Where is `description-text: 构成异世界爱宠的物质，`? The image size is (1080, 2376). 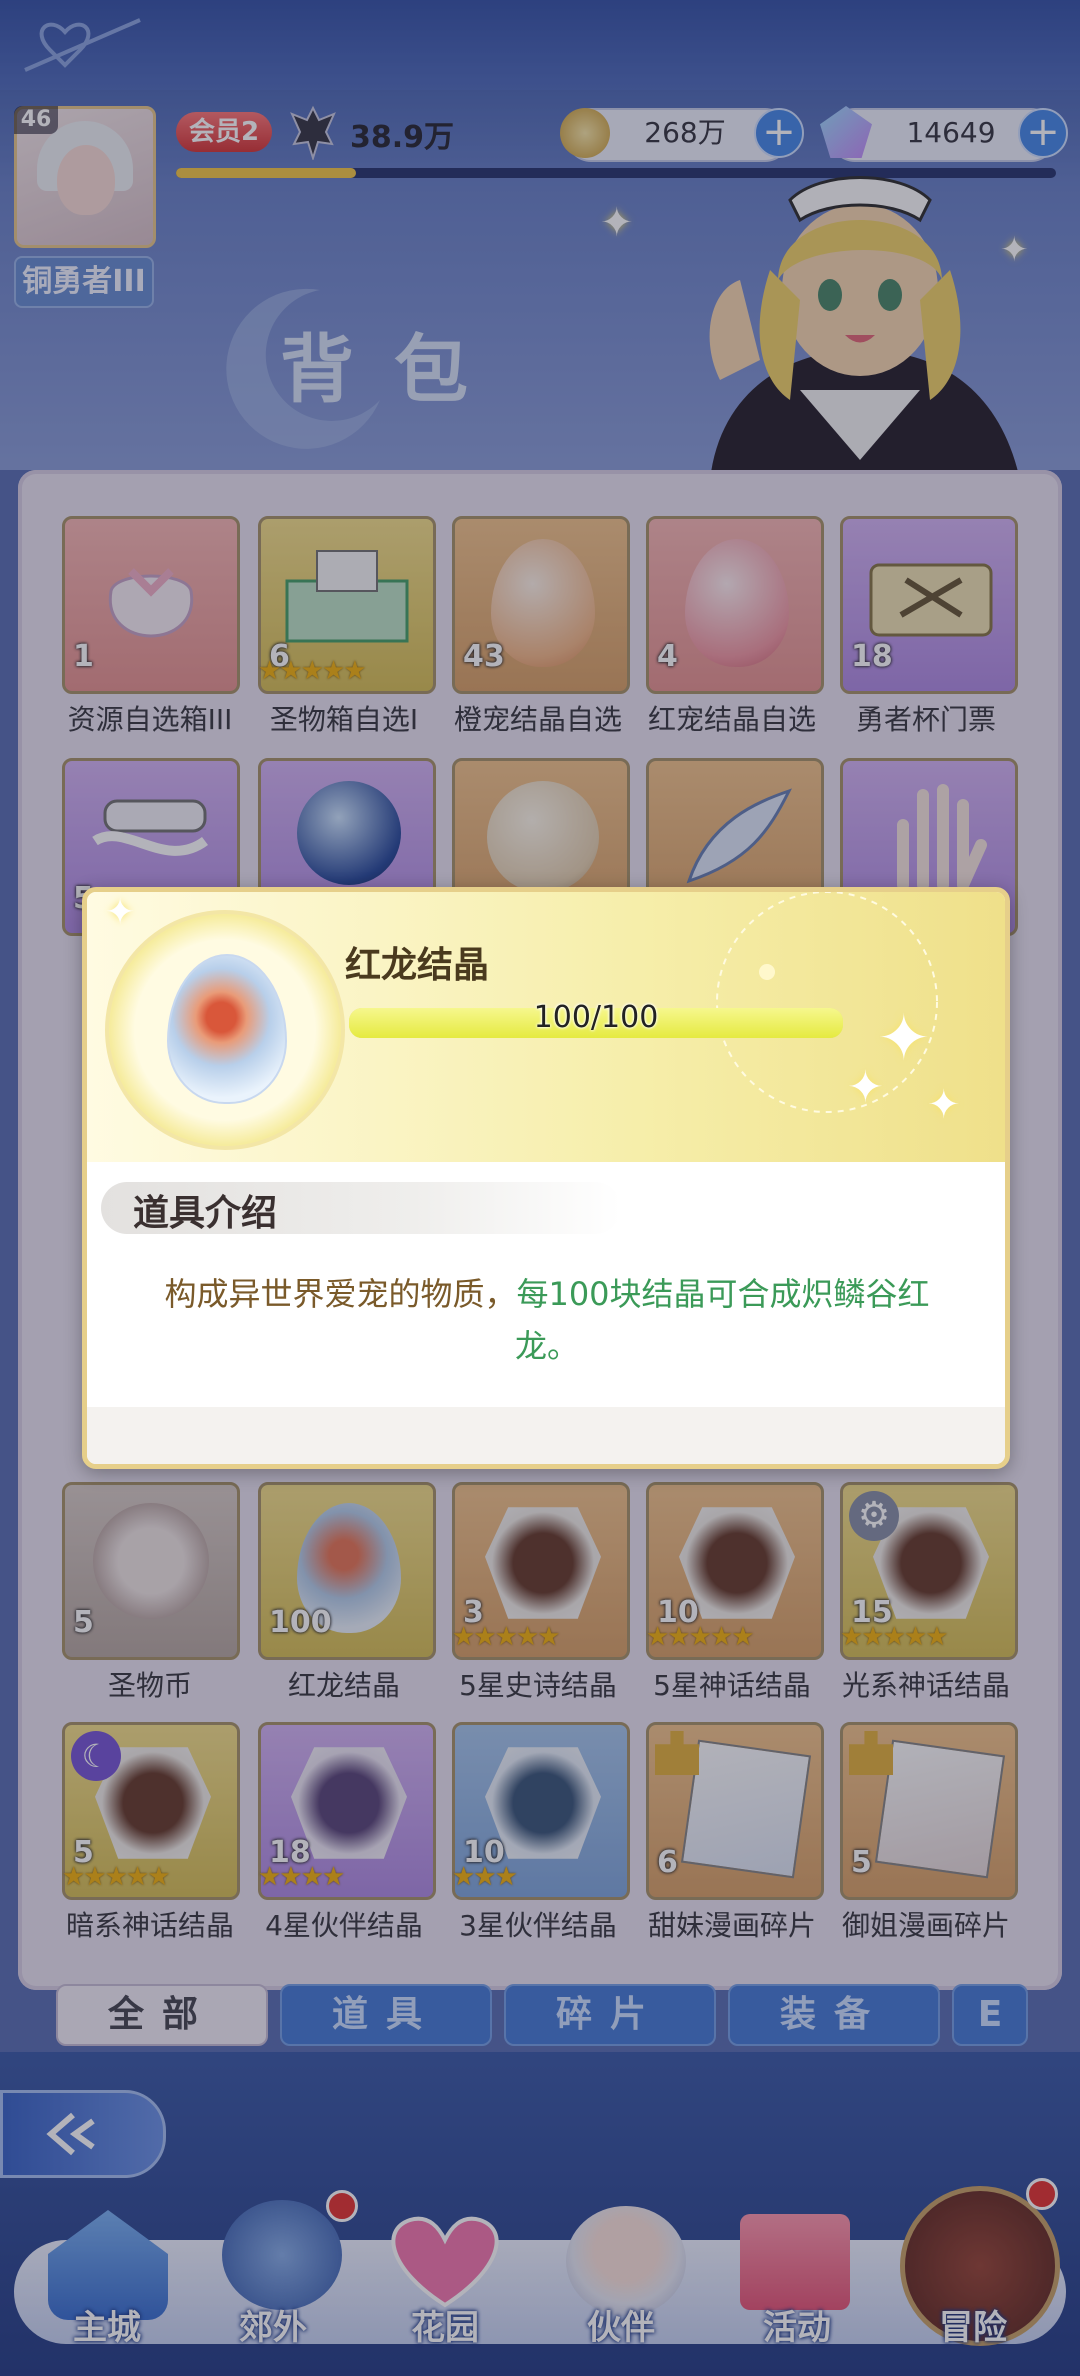 description-text: 构成异世界爱宠的物质， is located at coordinates (340, 1294).